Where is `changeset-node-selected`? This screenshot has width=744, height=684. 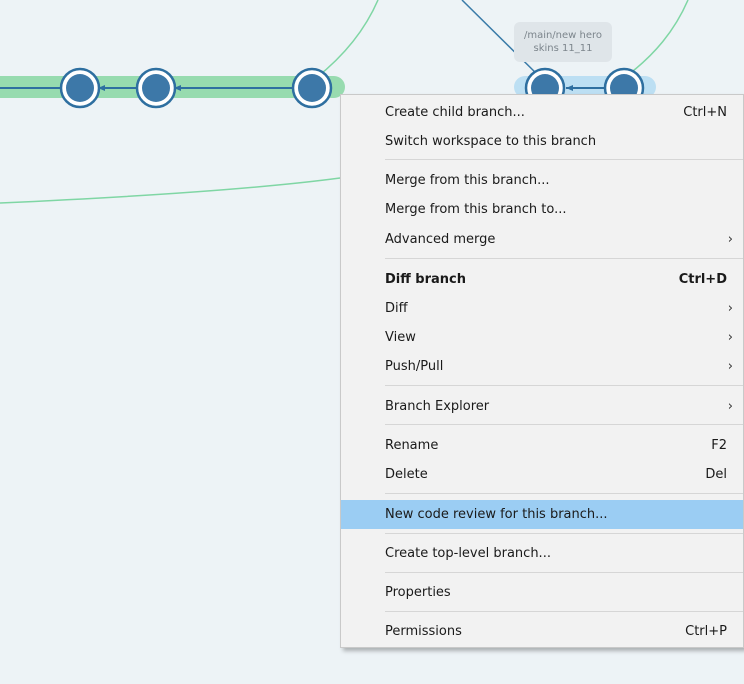 changeset-node-selected is located at coordinates (312, 88).